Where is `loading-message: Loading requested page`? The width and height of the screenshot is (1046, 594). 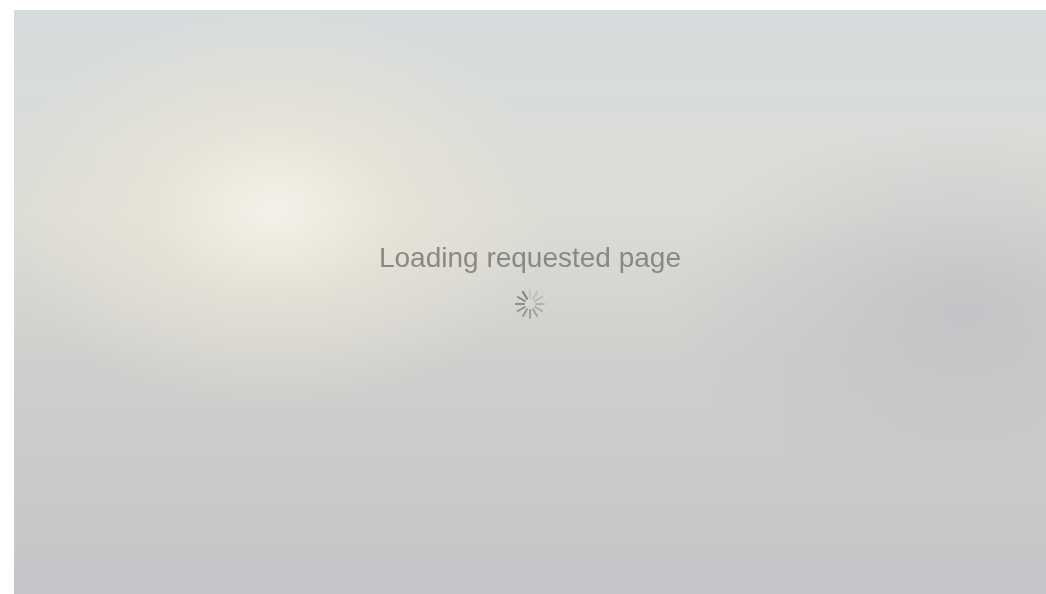
loading-message: Loading requested page is located at coordinates (529, 258).